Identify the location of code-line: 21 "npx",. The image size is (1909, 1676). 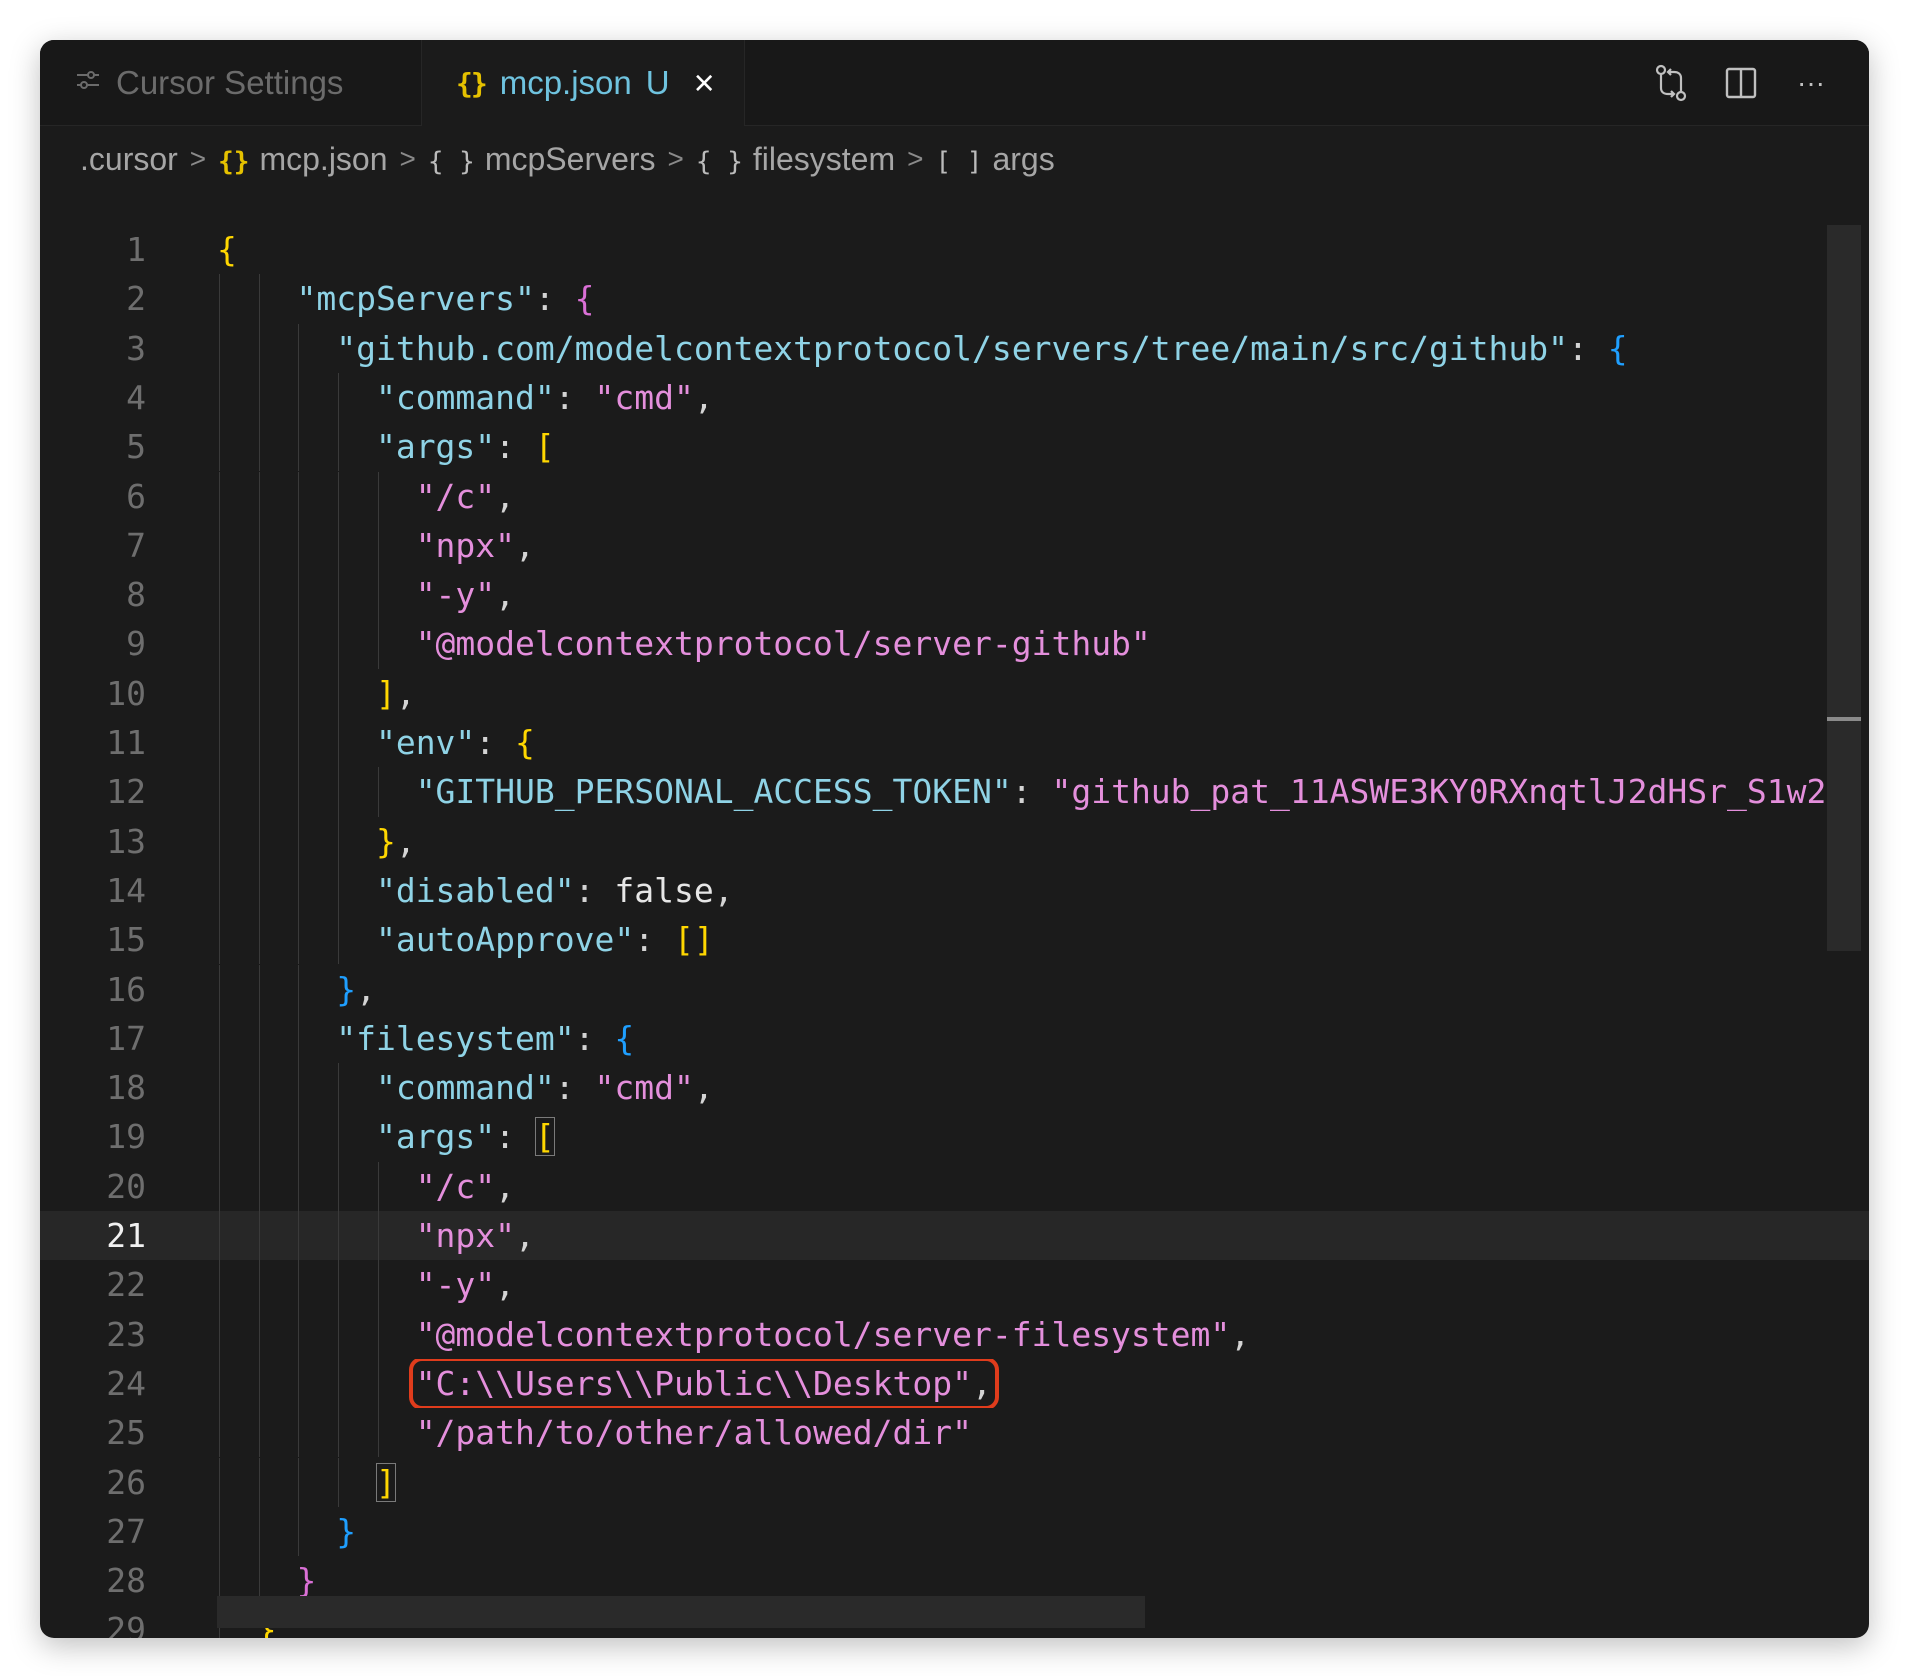
(954, 1236).